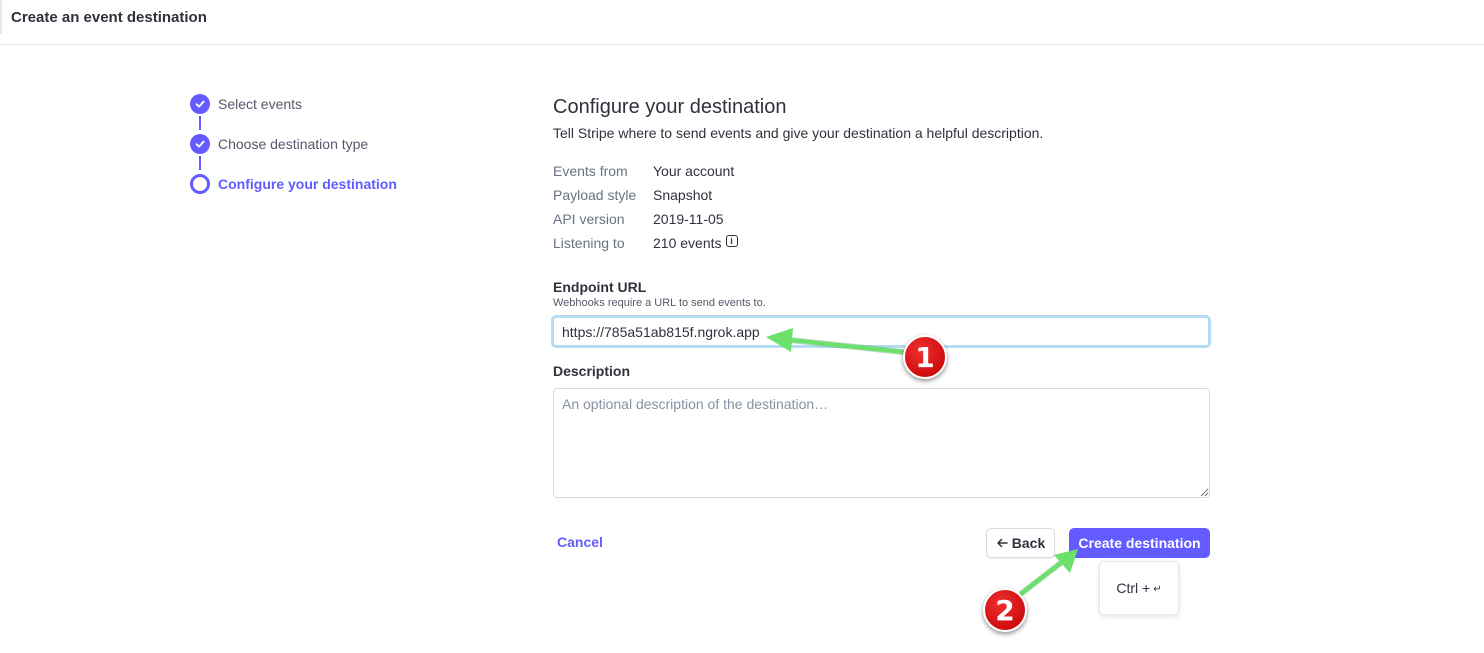 The width and height of the screenshot is (1484, 653). I want to click on step-label: Configure your destination, so click(307, 184).